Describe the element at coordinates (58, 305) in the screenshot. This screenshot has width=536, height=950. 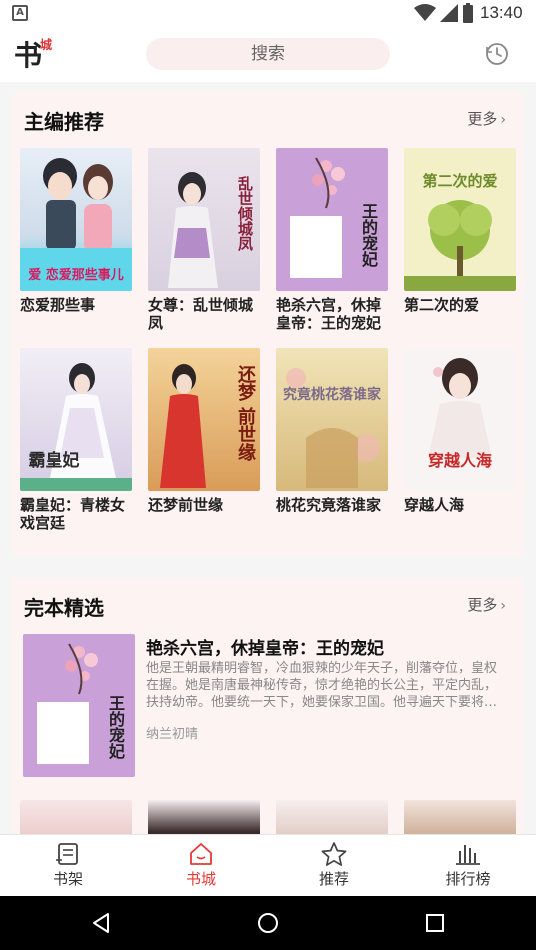
I see `book-title: 恋爱那些事` at that location.